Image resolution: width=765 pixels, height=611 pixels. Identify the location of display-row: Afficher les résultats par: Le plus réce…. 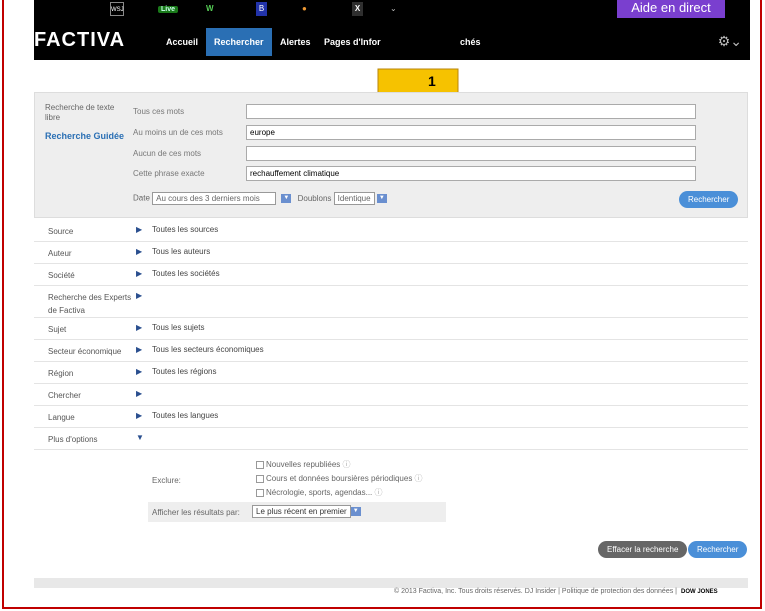
(297, 512).